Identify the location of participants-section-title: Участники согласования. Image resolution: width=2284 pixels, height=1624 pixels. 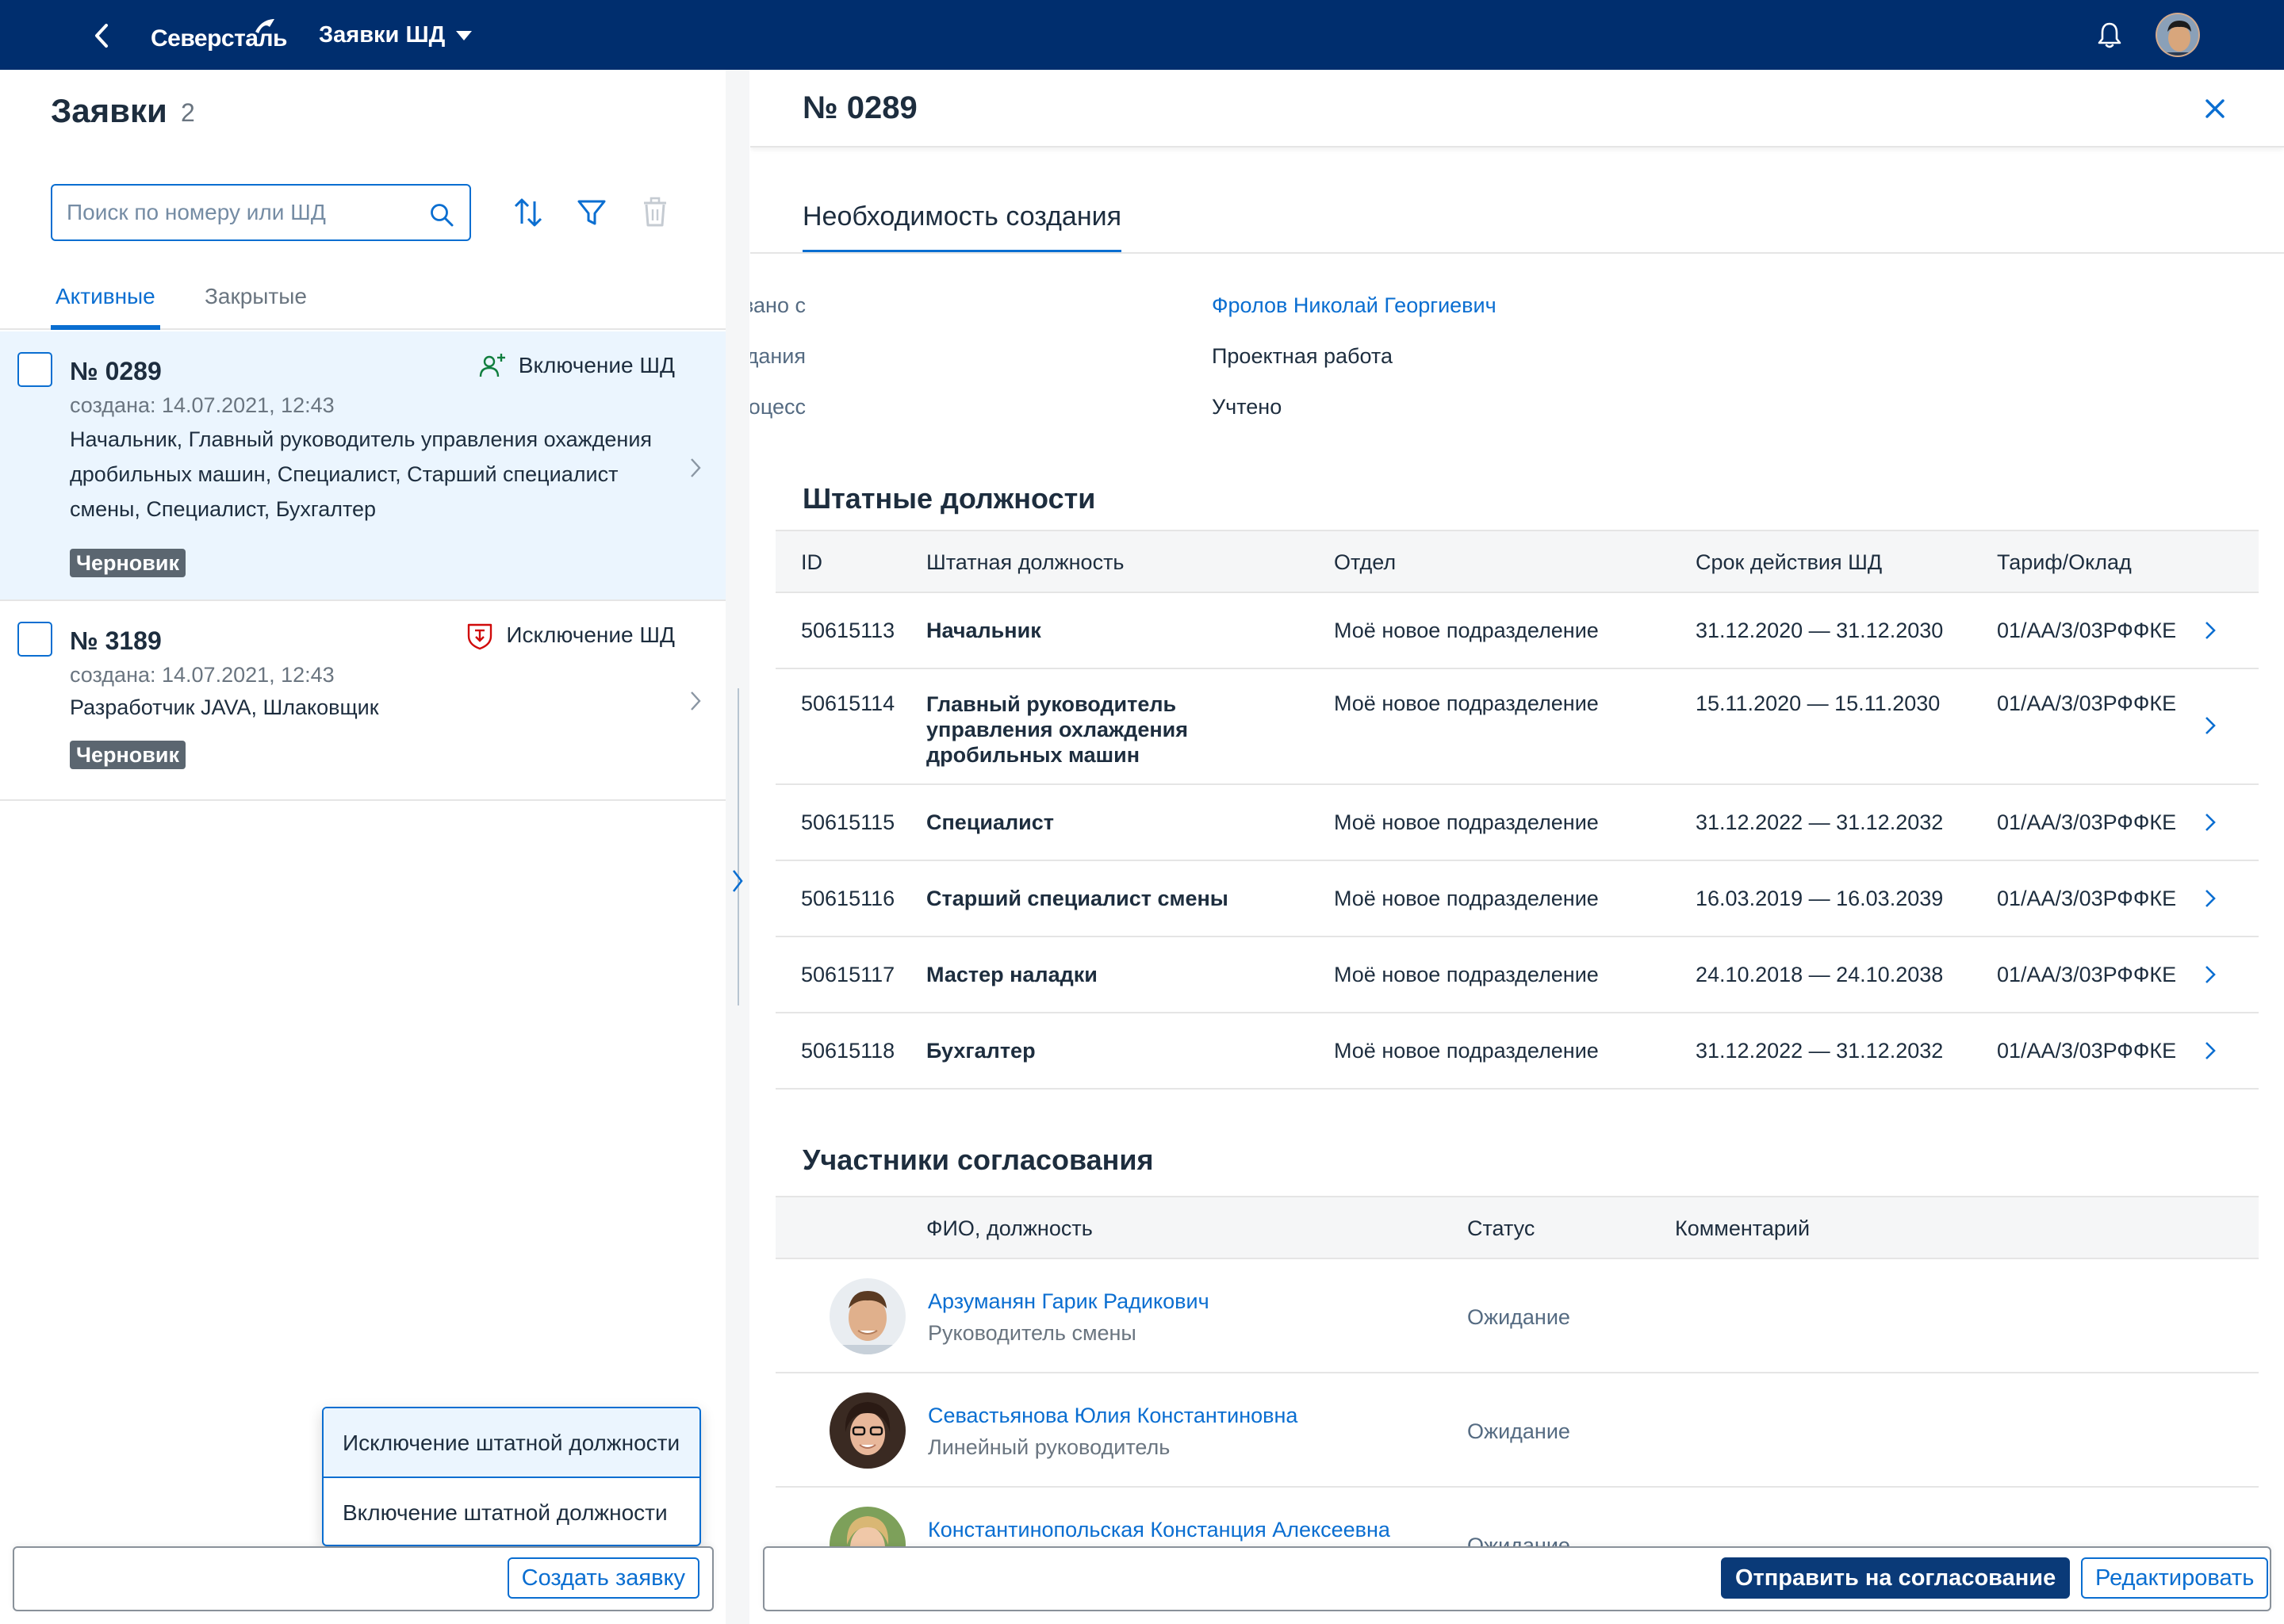
(978, 1159).